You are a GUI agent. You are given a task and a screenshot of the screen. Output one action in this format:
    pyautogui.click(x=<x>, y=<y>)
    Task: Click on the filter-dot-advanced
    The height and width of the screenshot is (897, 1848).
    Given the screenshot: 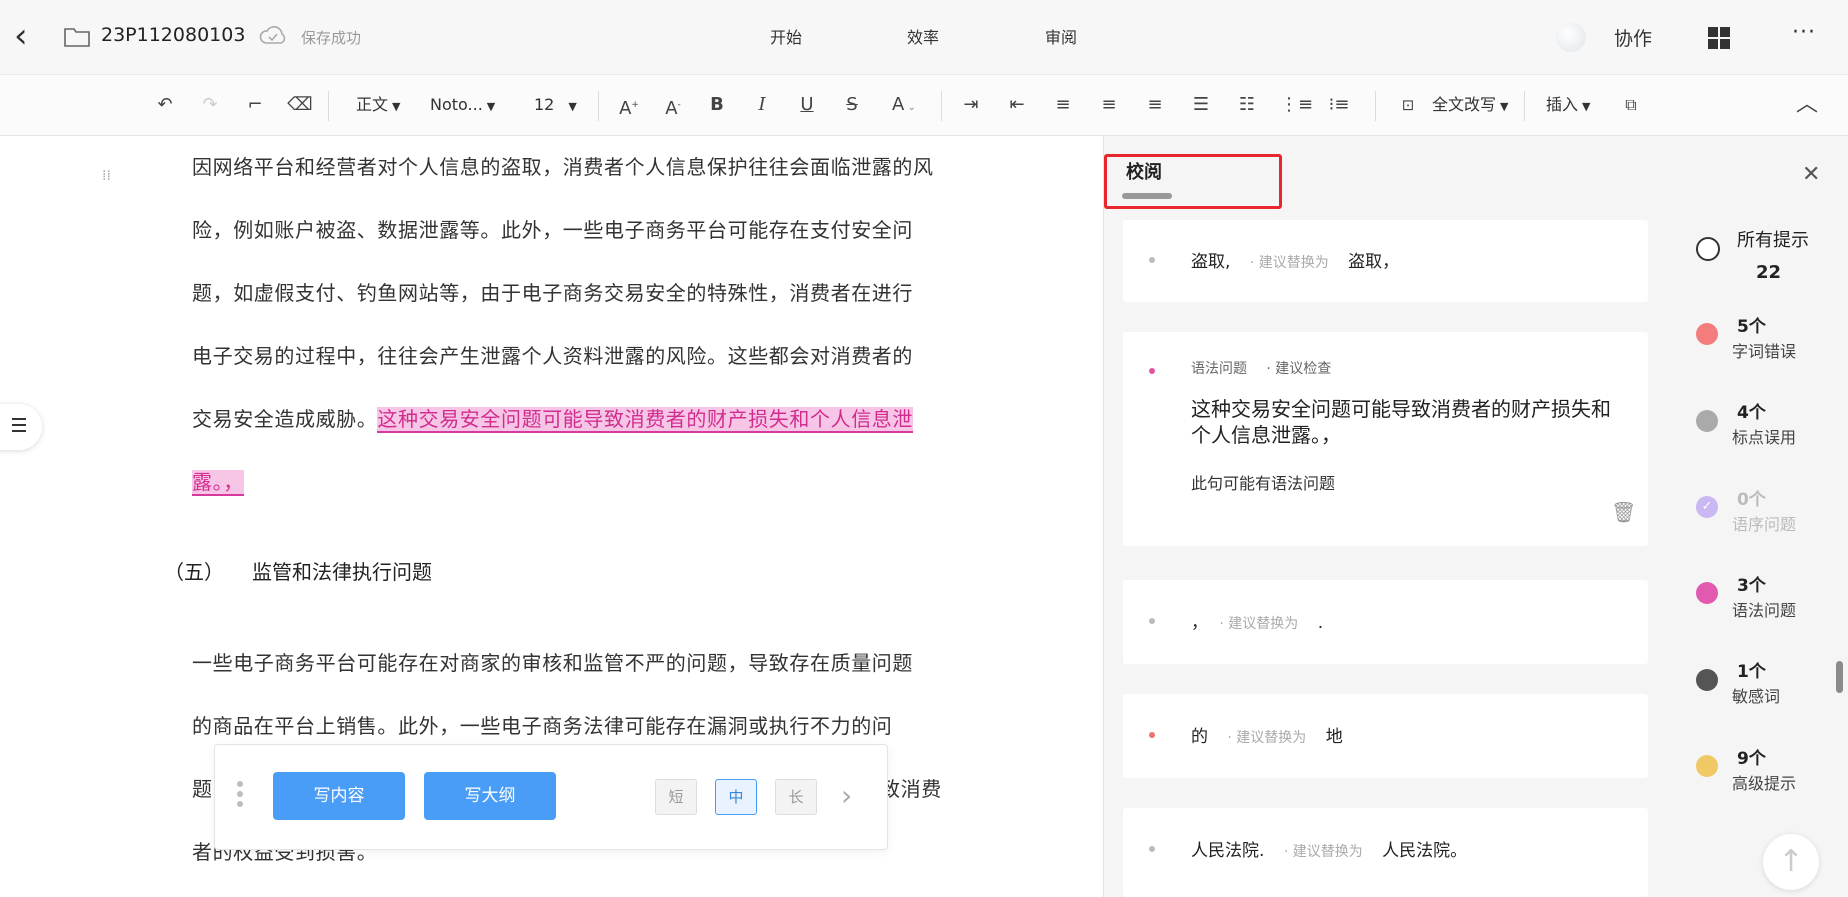 What is the action you would take?
    pyautogui.click(x=1707, y=766)
    